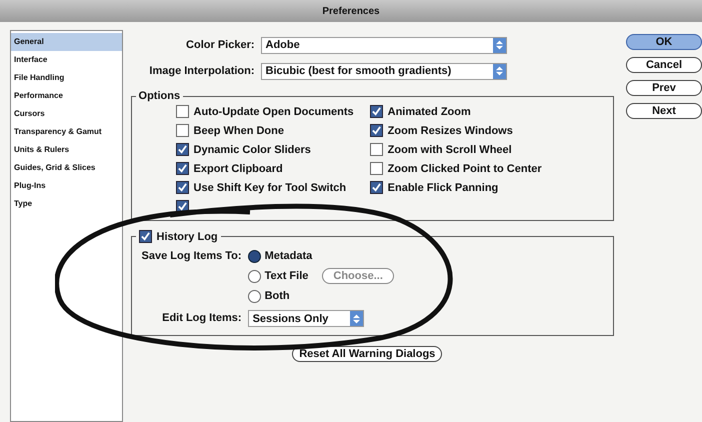  What do you see at coordinates (664, 42) in the screenshot?
I see `dialog-button: OK` at bounding box center [664, 42].